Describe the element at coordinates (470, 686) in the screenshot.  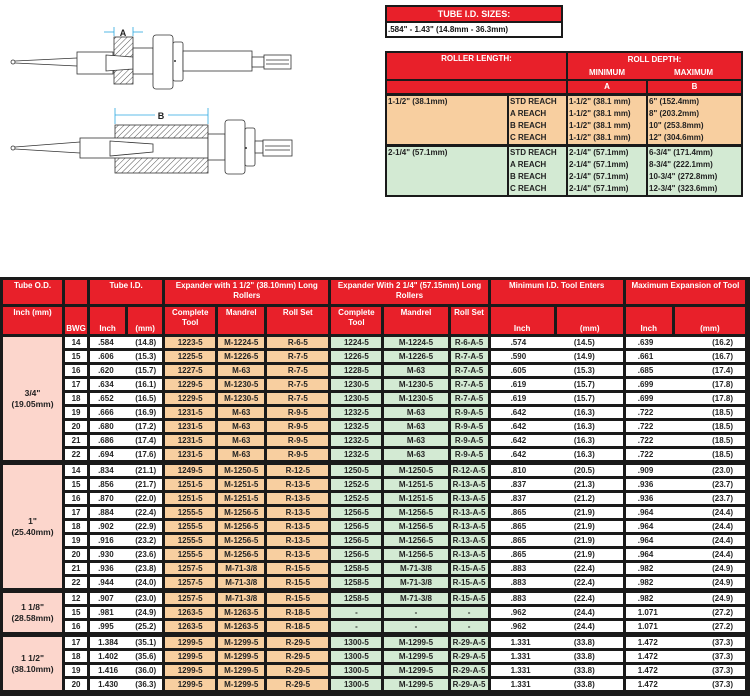
I see `roll-set-2-25: R-29-A-5` at that location.